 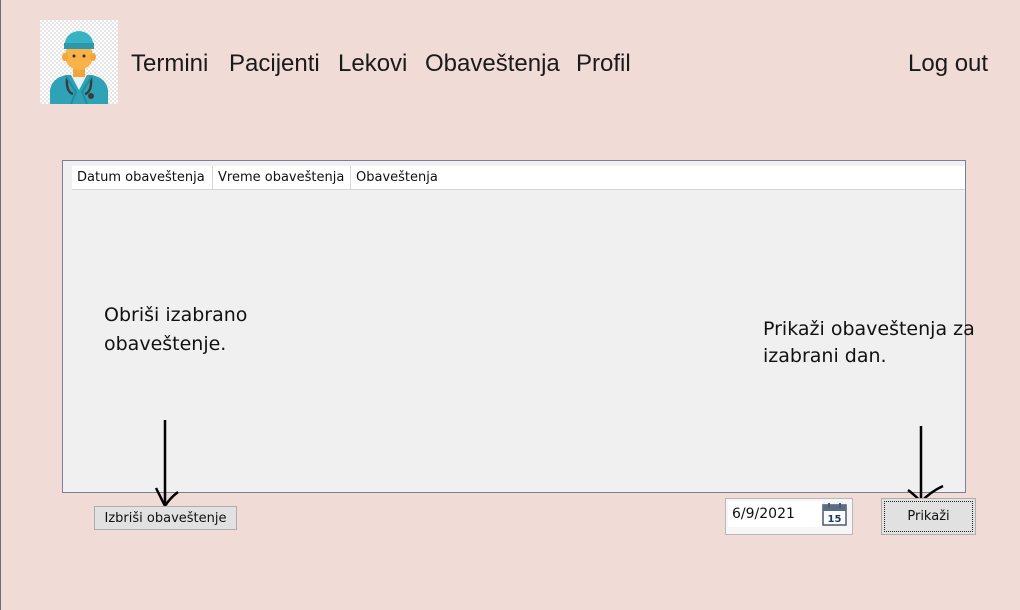 I want to click on nav-item-lekovi: Lekovi, so click(x=372, y=64).